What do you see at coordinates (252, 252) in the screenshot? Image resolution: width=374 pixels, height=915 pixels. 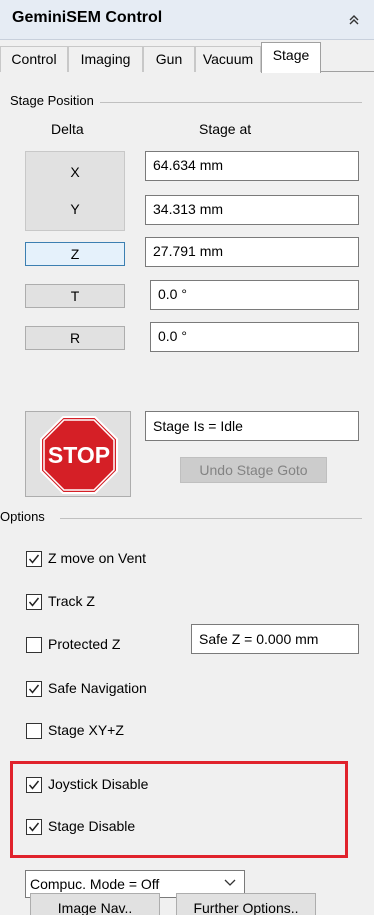 I see `z-position-field: 27.791 mm` at bounding box center [252, 252].